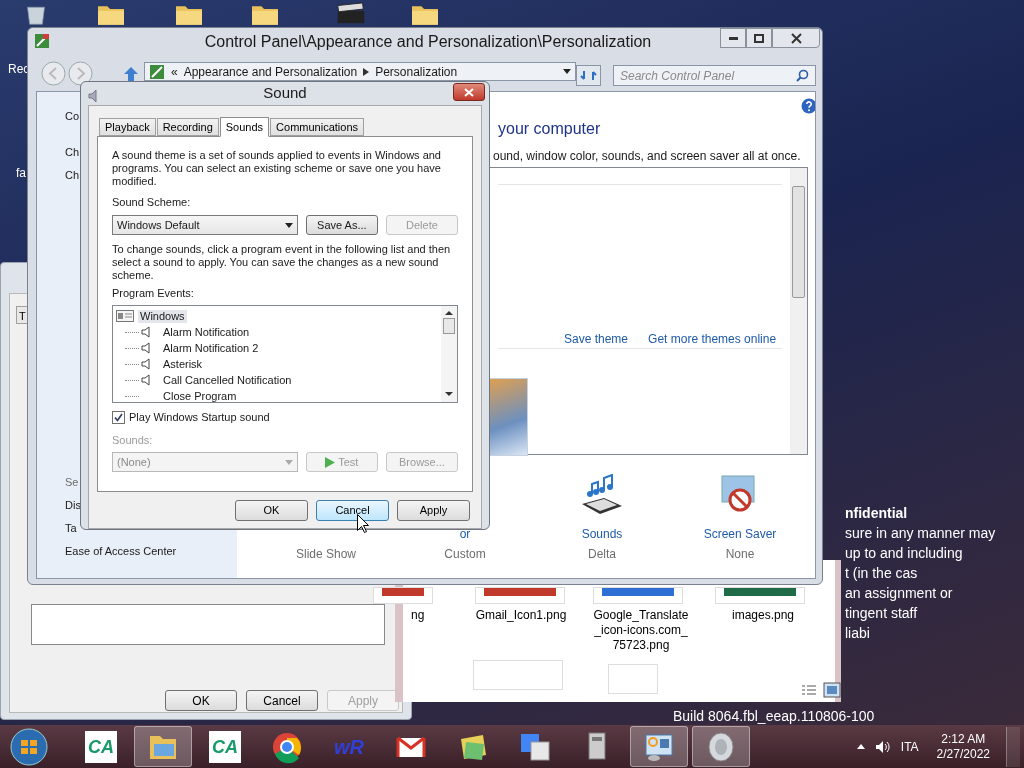 The width and height of the screenshot is (1024, 768). I want to click on preview-view-icon, so click(832, 690).